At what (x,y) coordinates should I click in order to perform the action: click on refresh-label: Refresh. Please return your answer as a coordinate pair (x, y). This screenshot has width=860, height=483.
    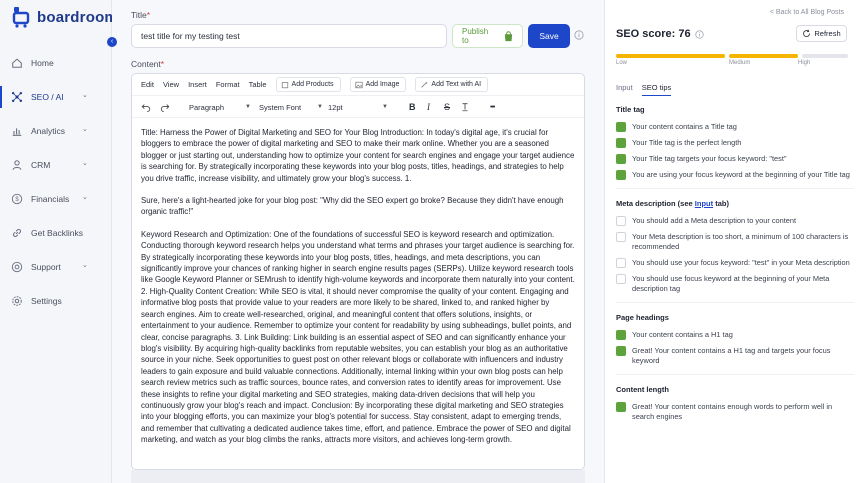
    Looking at the image, I should click on (827, 33).